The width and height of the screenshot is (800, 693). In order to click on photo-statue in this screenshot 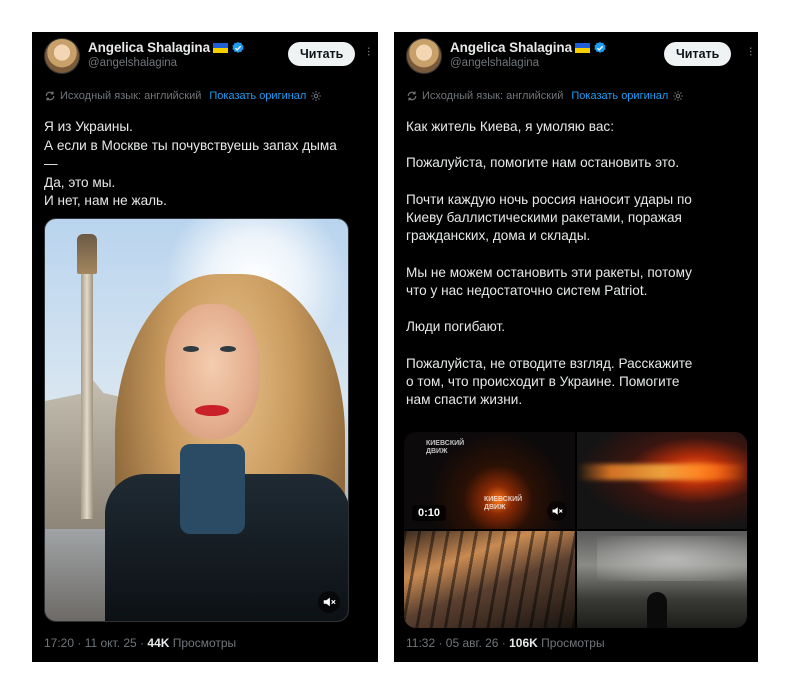, I will do `click(87, 254)`.